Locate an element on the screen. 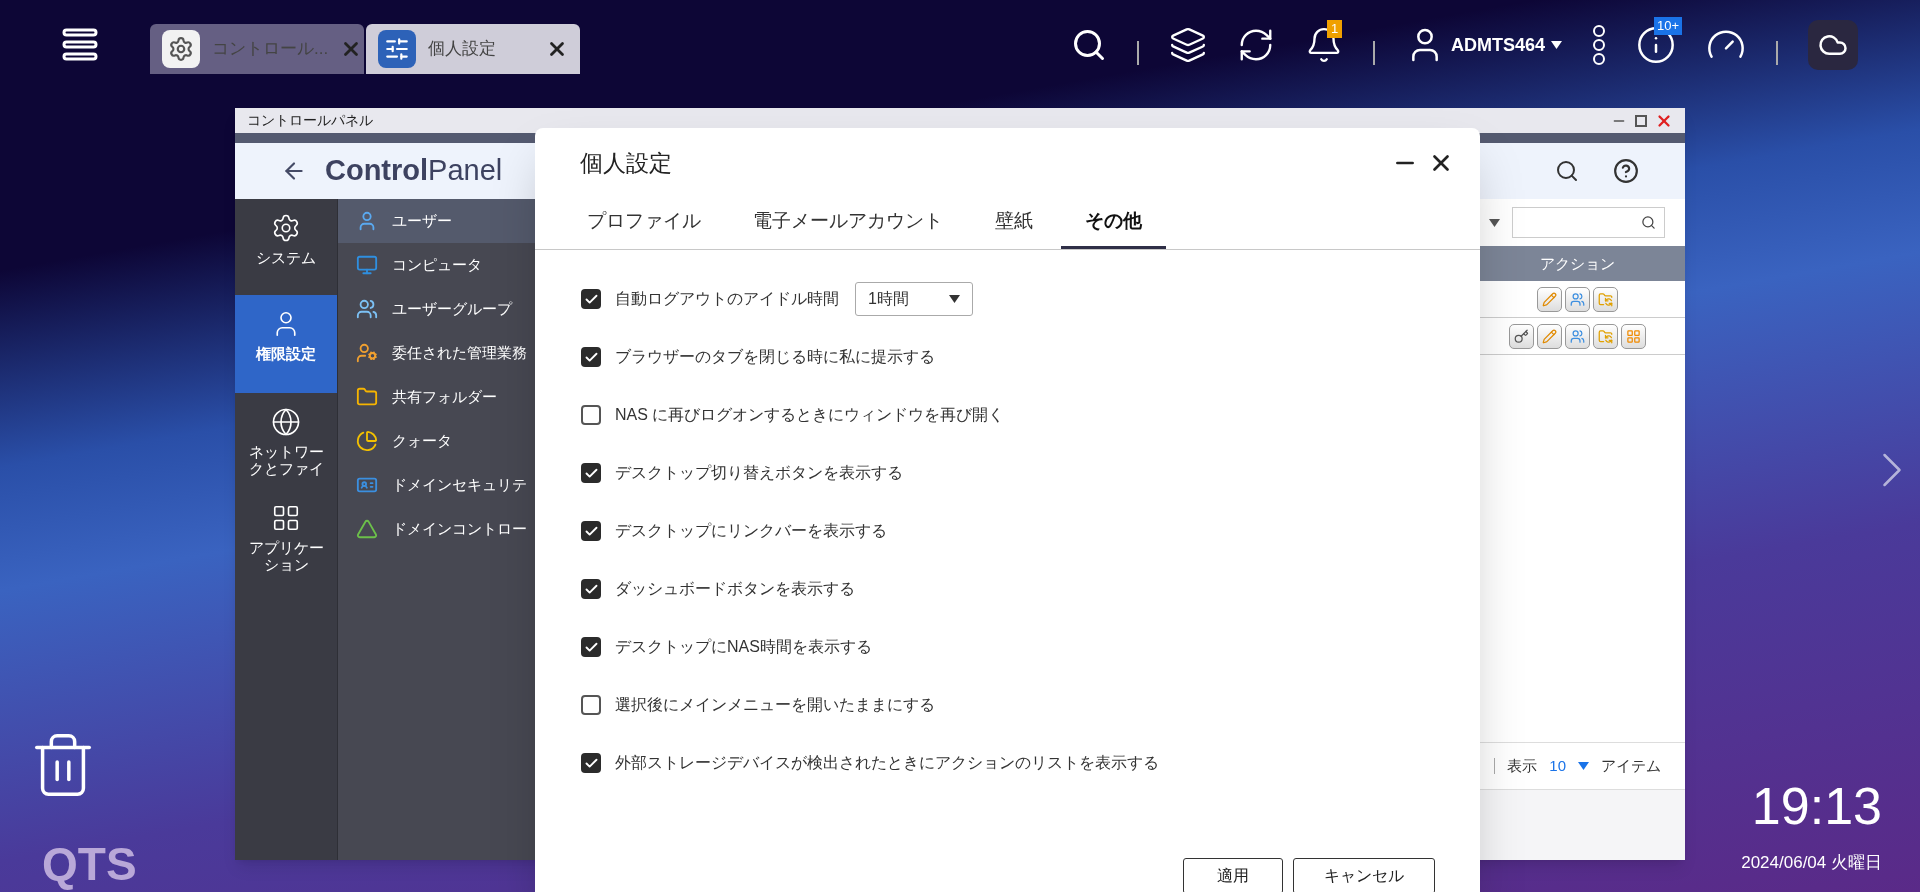 The height and width of the screenshot is (892, 1920). clock-time: 19:13 is located at coordinates (1816, 806).